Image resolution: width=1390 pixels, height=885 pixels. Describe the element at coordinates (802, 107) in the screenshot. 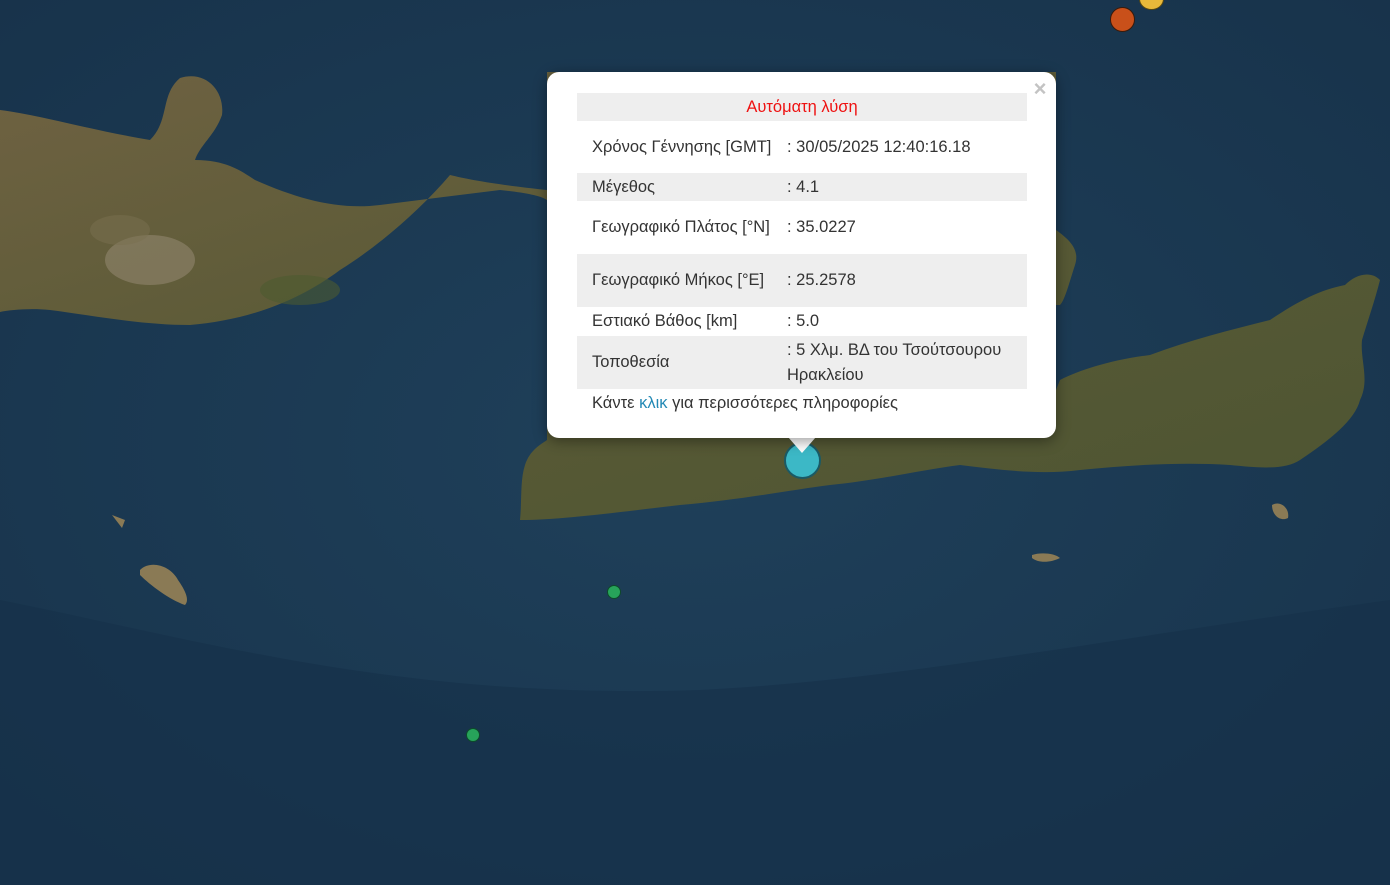

I see `popup-title: Αυτόματη λύση` at that location.